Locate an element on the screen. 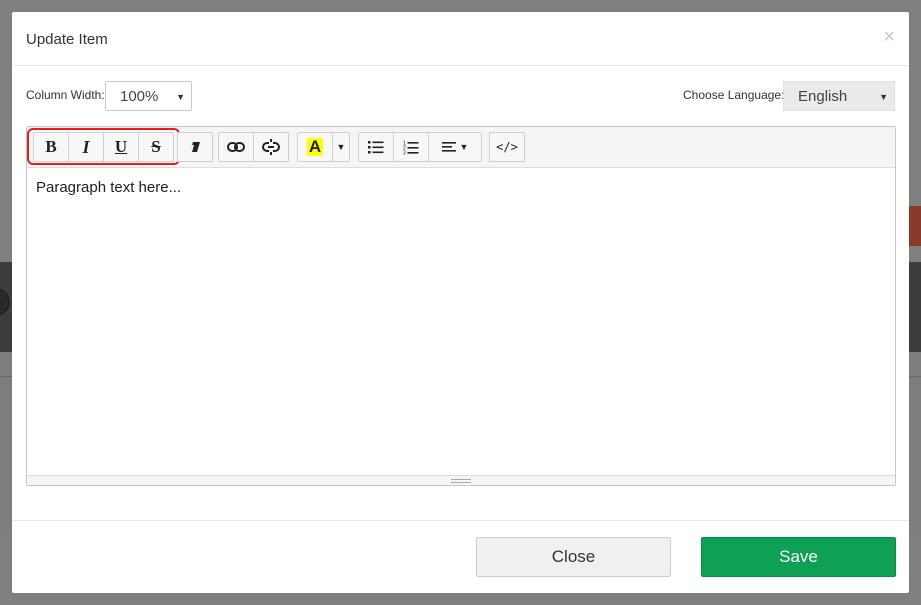  align-dropdown-button: ▼ is located at coordinates (455, 147).